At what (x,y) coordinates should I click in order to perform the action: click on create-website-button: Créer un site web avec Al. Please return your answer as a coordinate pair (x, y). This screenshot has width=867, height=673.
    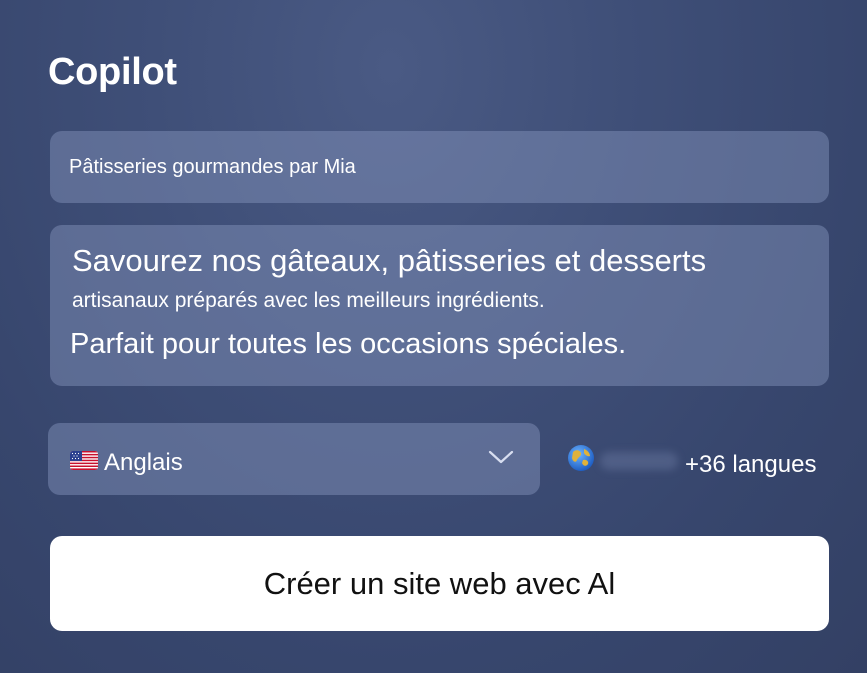
    Looking at the image, I should click on (439, 583).